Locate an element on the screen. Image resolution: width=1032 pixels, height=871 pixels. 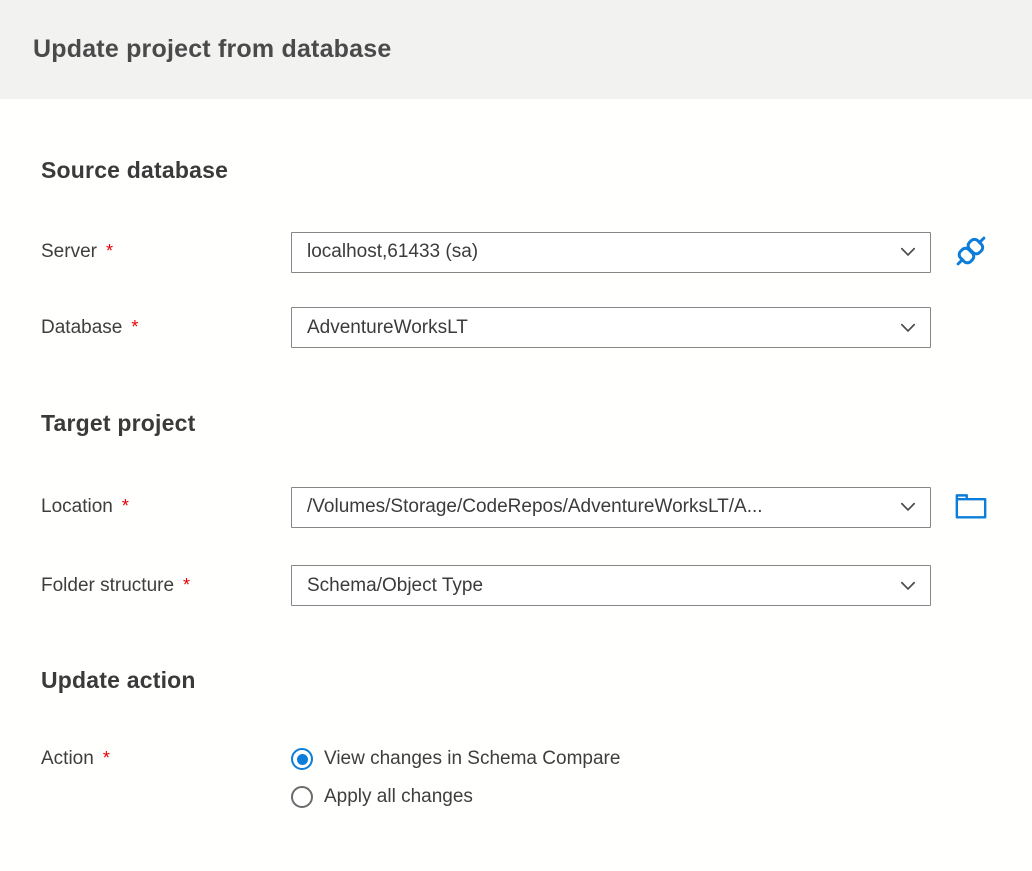
connect-to-server-button is located at coordinates (971, 252).